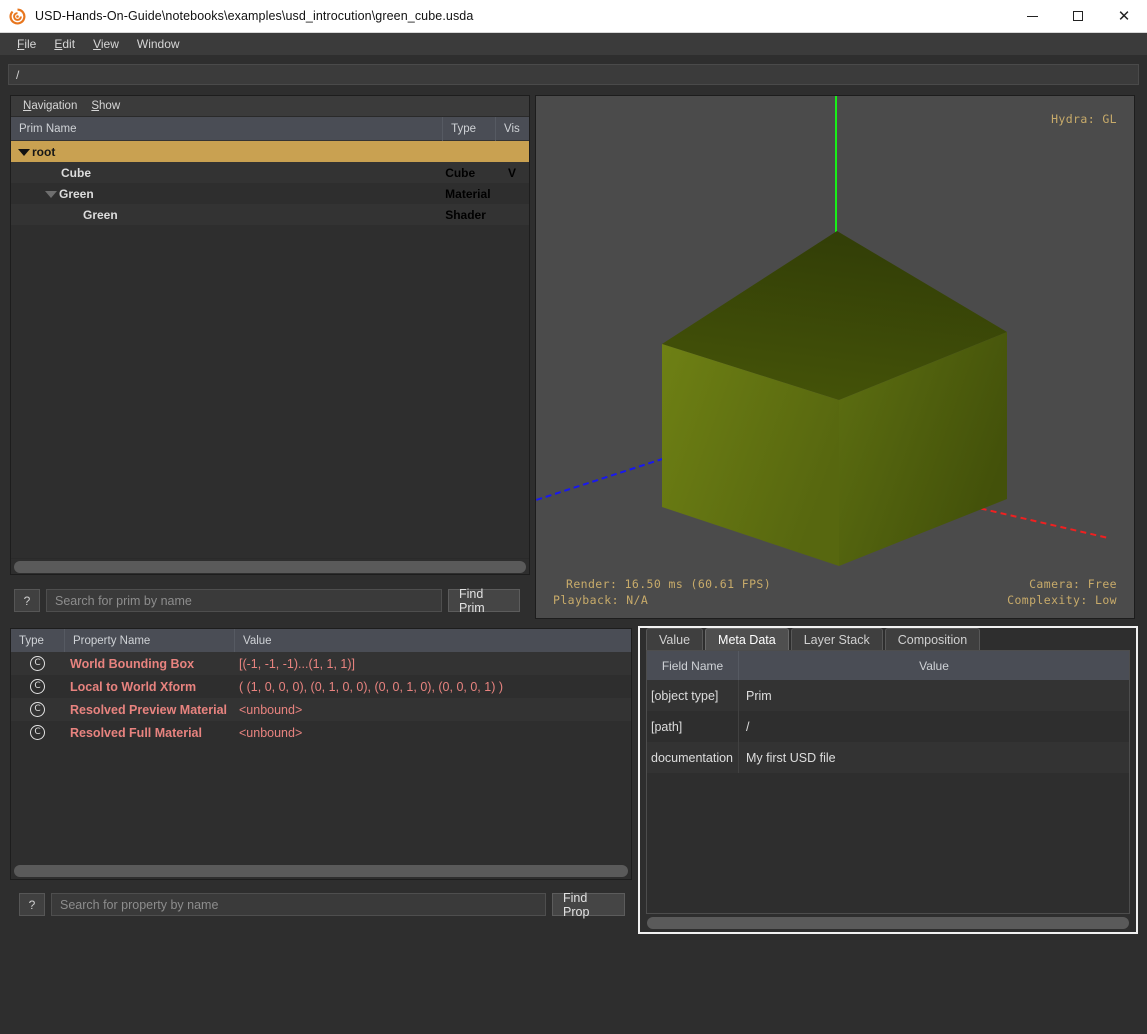 This screenshot has height=1034, width=1147. What do you see at coordinates (32, 904) in the screenshot?
I see `property-search-help-button: ?` at bounding box center [32, 904].